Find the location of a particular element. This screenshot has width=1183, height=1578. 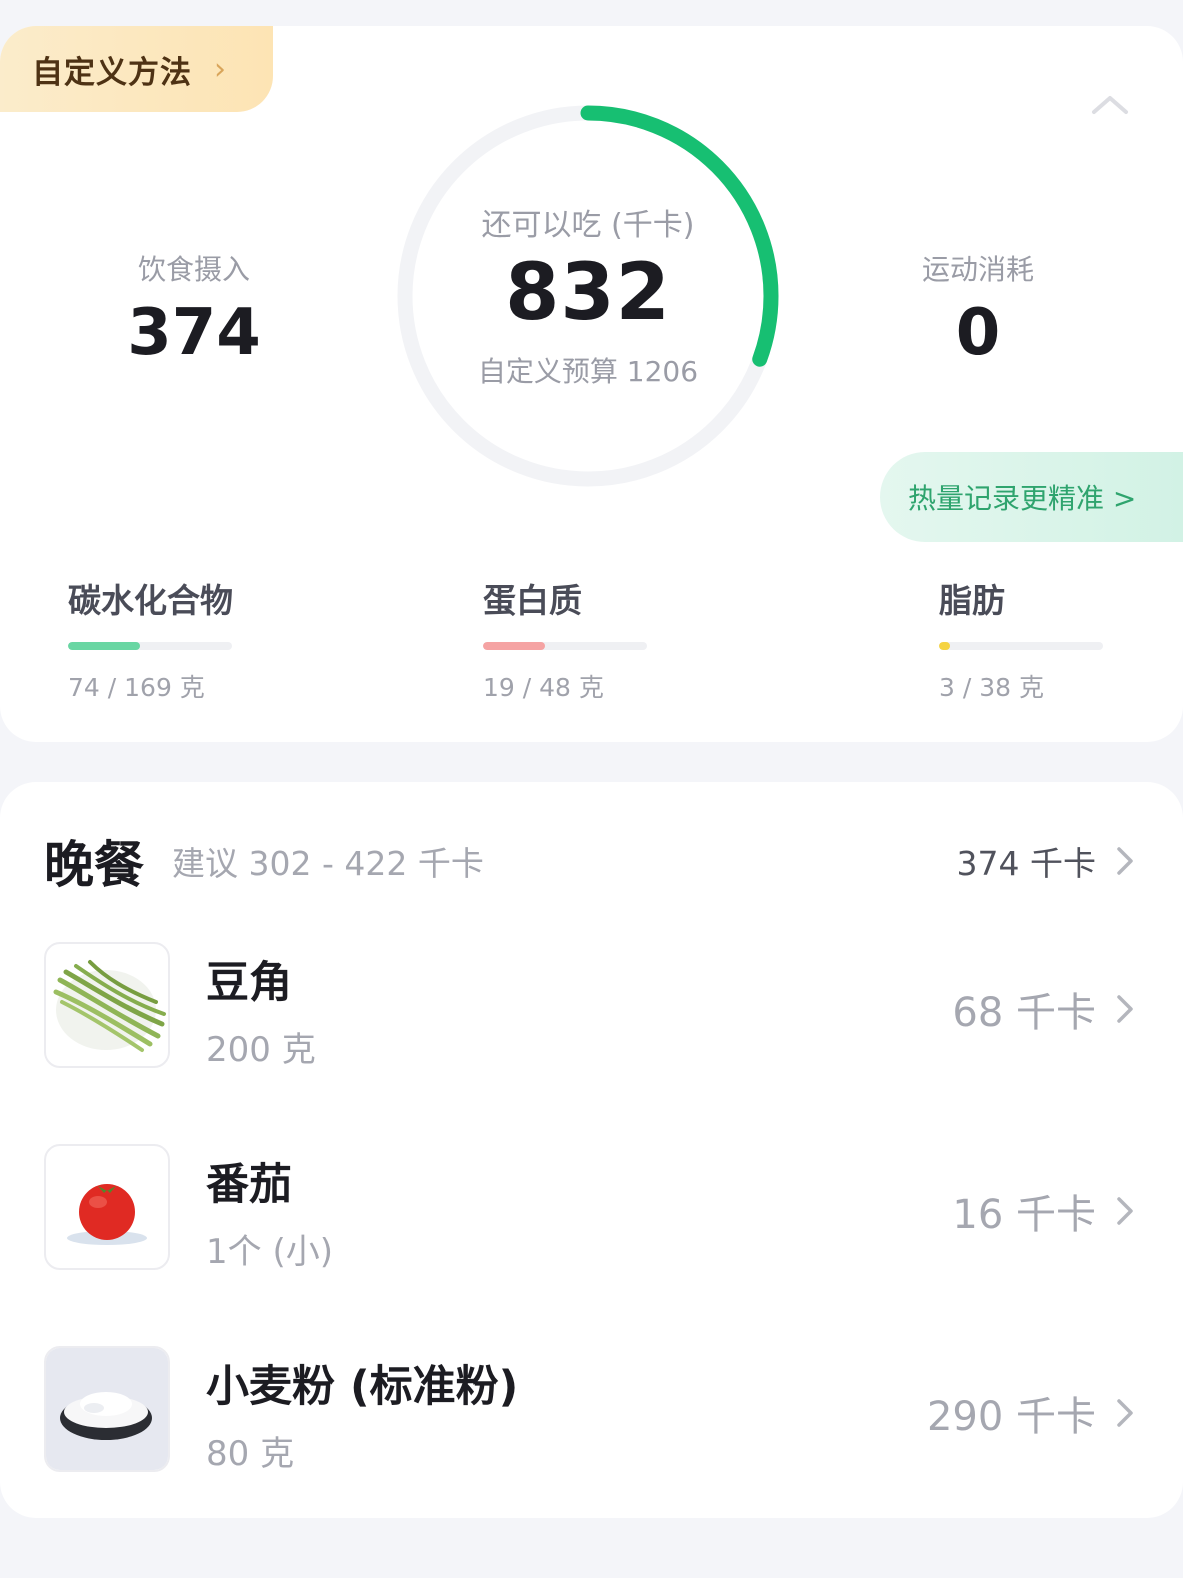

food-item-wheat-flour: 小麦粉 (标准粉) 80 克 290 千卡 is located at coordinates (589, 1410).